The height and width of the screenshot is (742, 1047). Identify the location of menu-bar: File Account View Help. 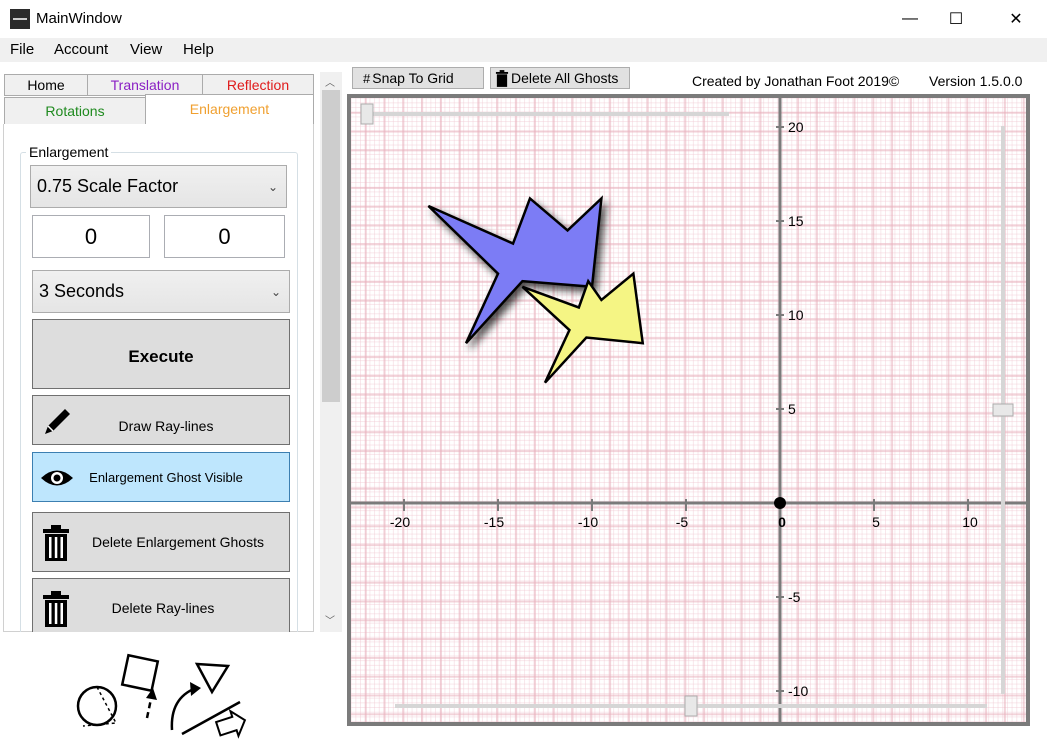
(523, 50).